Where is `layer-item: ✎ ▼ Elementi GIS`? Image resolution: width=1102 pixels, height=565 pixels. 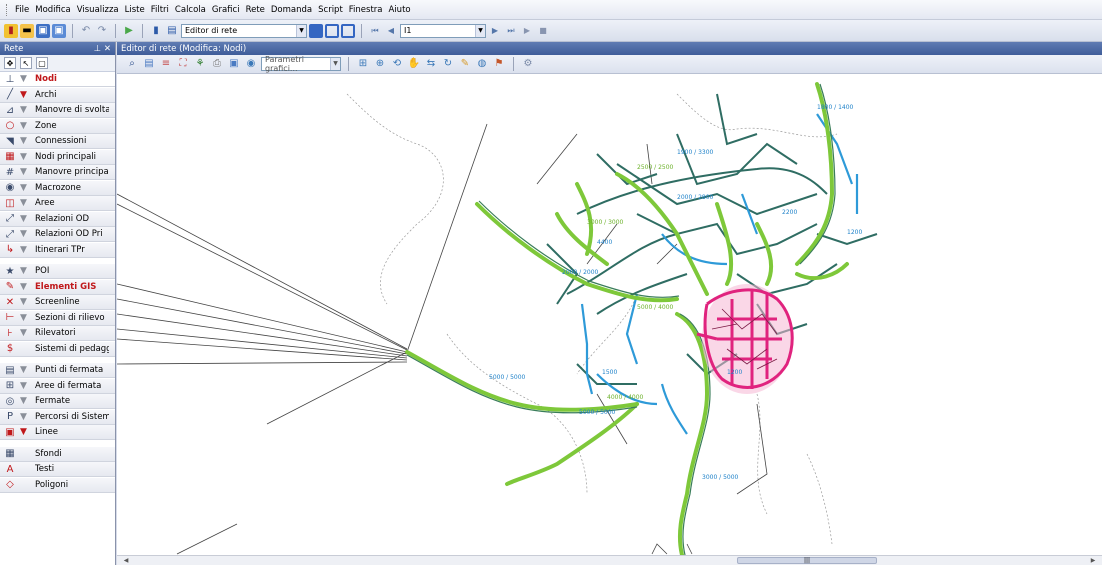
layer-item: ✎ ▼ Elementi GIS is located at coordinates (57, 287).